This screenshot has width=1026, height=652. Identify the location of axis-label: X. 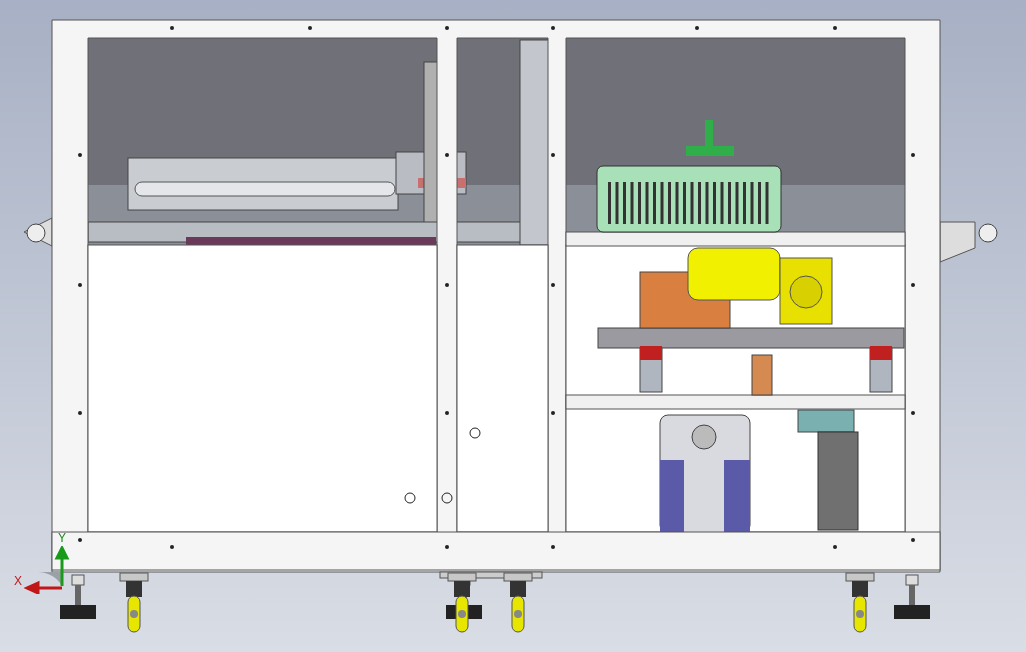
(18, 581).